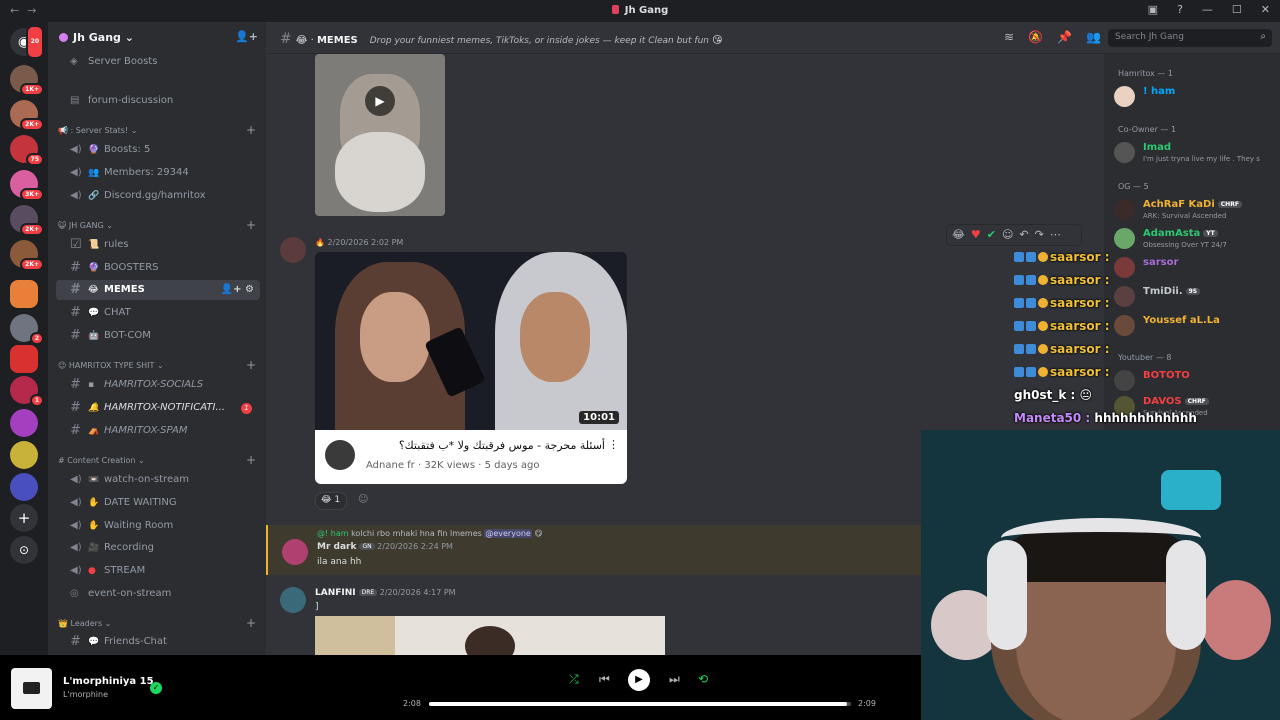 The height and width of the screenshot is (720, 1280). What do you see at coordinates (1190, 38) in the screenshot?
I see `search-input: Search Jh Gang ⌕` at bounding box center [1190, 38].